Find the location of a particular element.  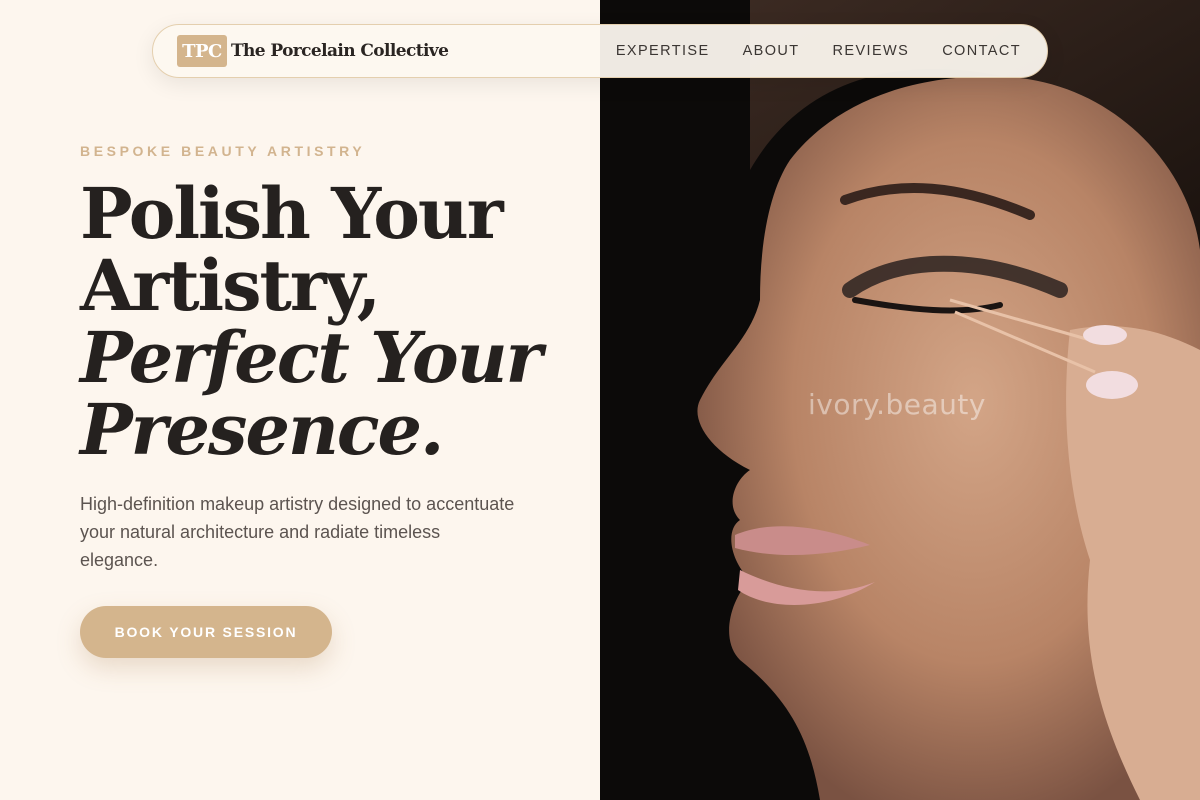

headline-line-3: Perfect Your is located at coordinates (311, 357).